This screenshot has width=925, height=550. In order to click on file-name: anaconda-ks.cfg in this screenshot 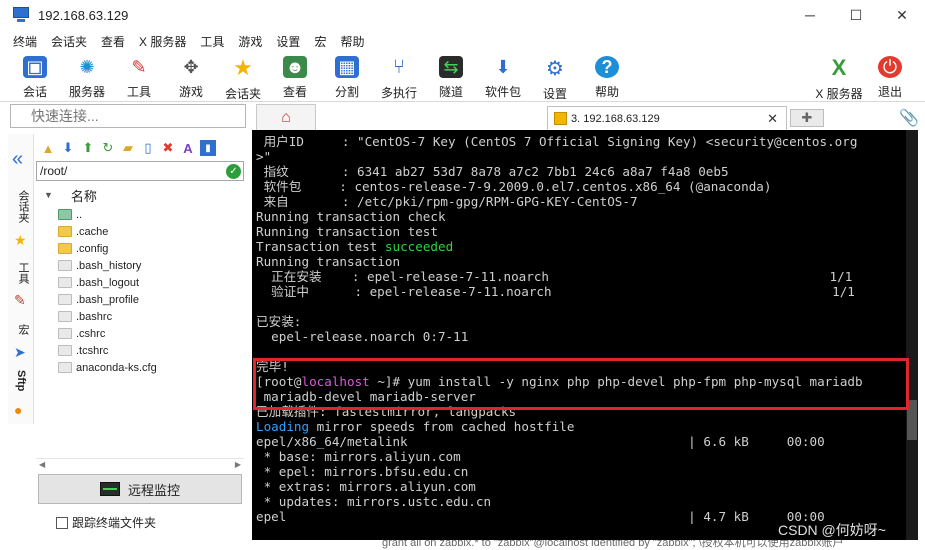, I will do `click(116, 367)`.